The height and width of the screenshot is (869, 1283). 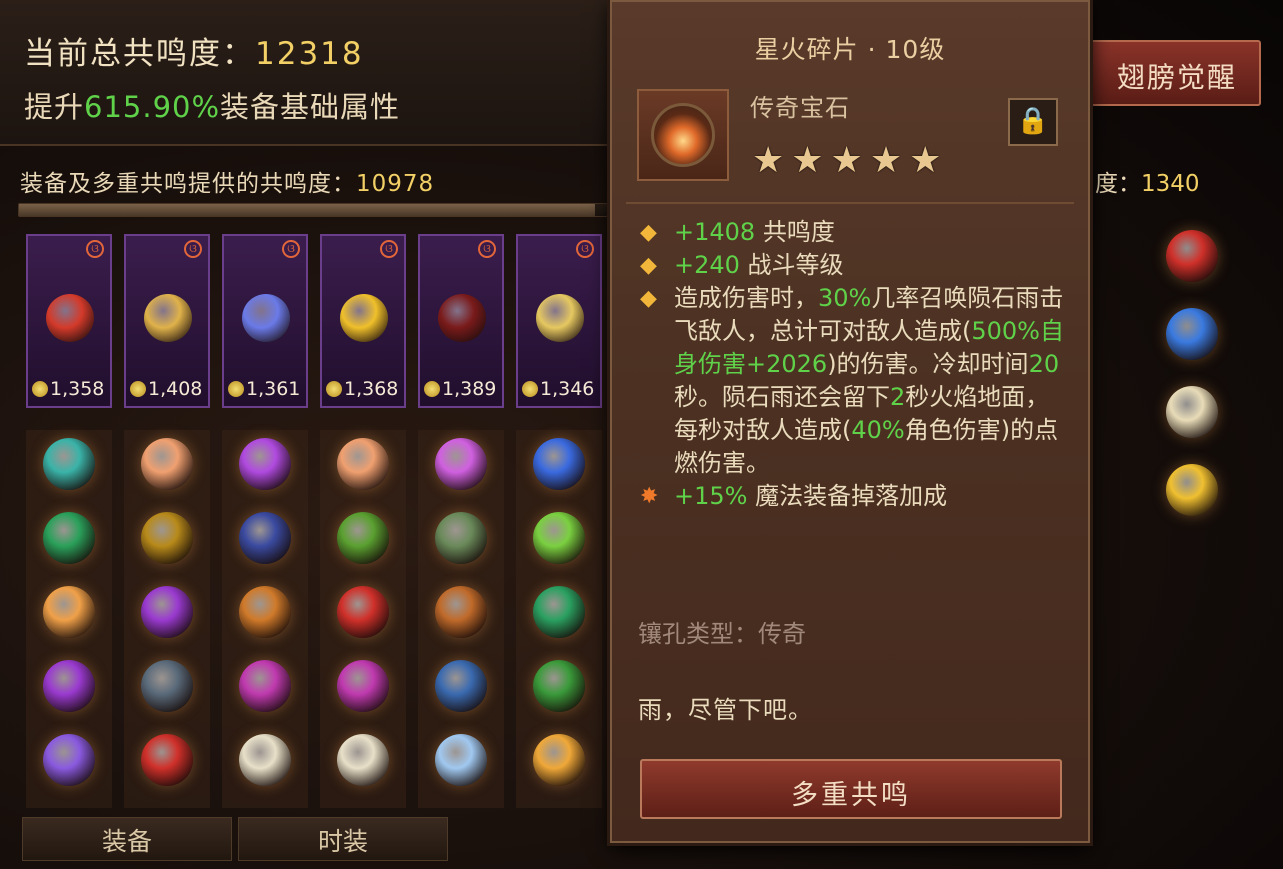 I want to click on total-resonance-label: 当前总共鸣度：, so click(x=139, y=54).